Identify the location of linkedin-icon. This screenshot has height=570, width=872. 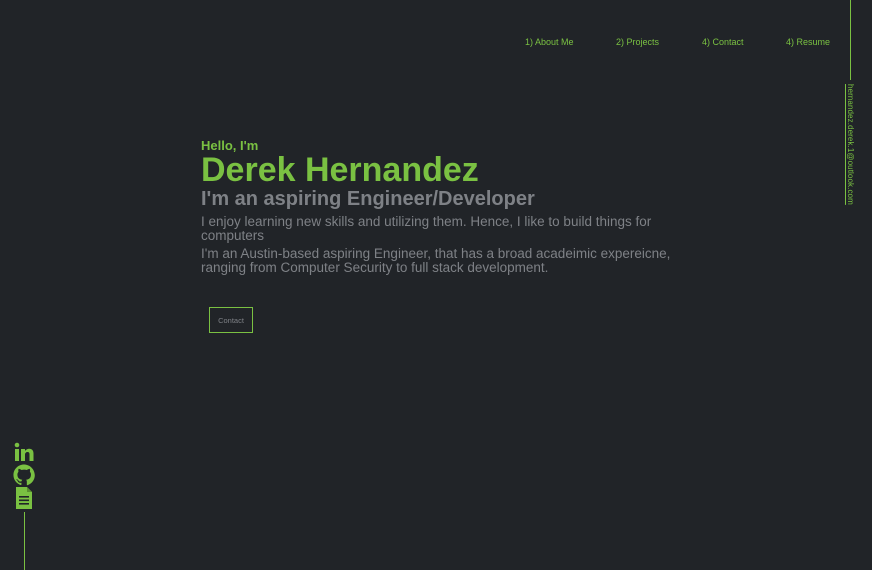
(24, 452).